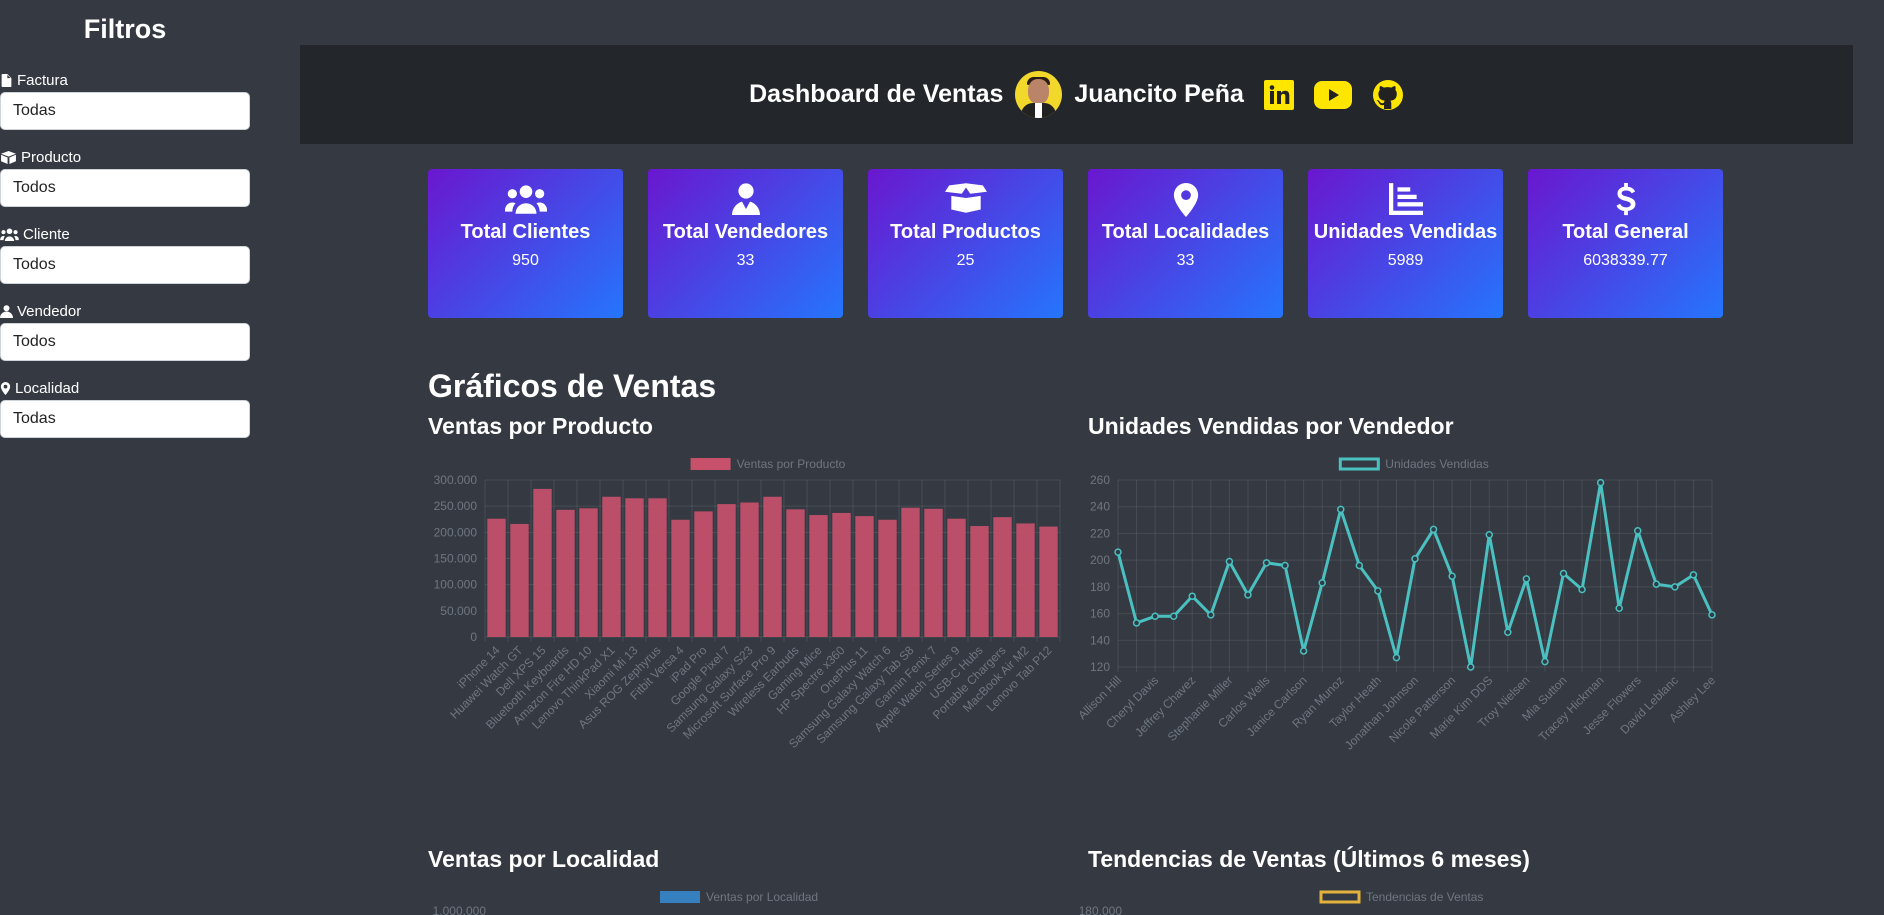 This screenshot has width=1884, height=915. Describe the element at coordinates (965, 198) in the screenshot. I see `box-open-icon` at that location.